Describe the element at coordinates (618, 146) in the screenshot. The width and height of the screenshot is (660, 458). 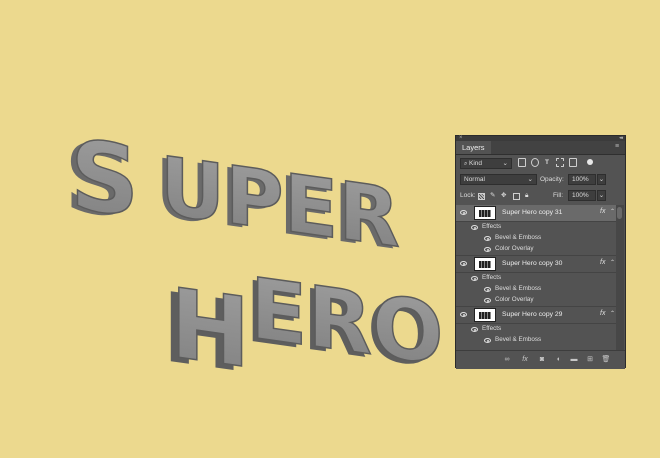
I see `panel-menu-icon: ≡` at that location.